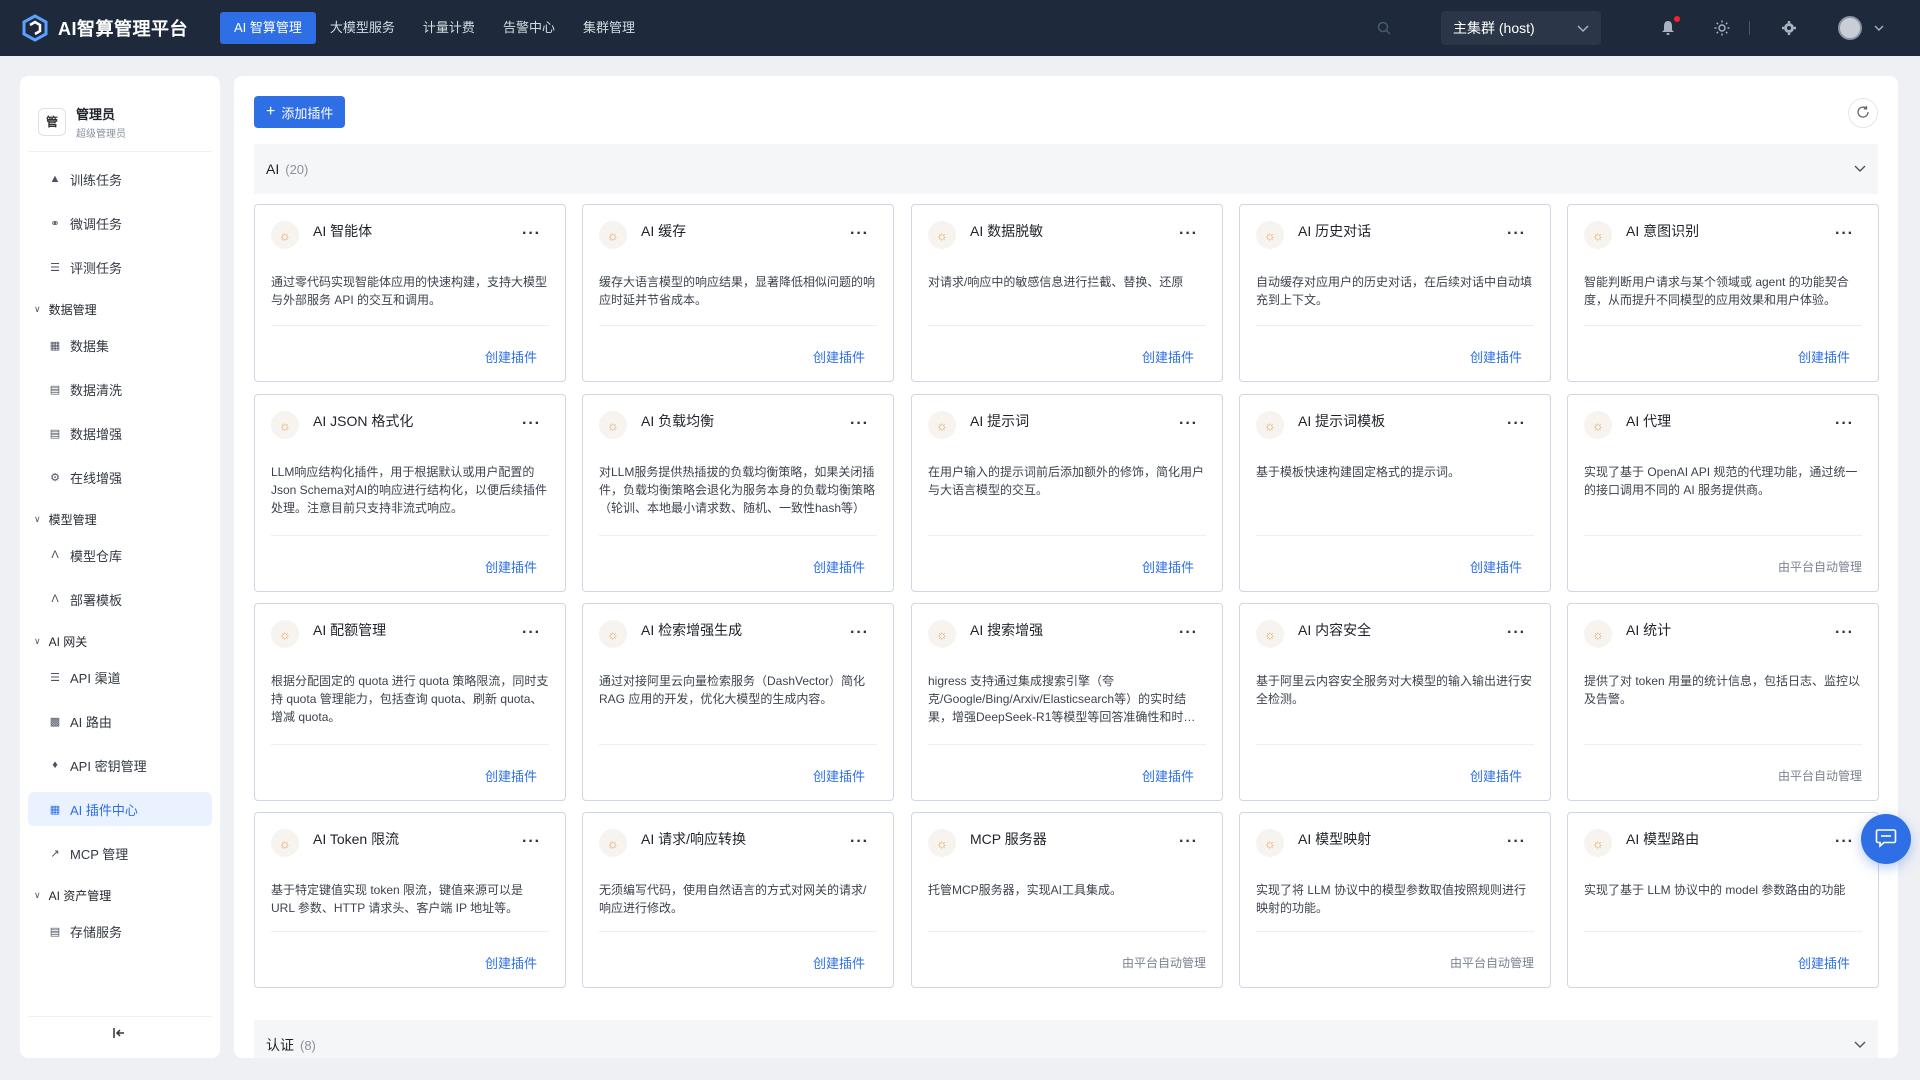  What do you see at coordinates (300, 112) in the screenshot?
I see `add-plugin-button: + 添加插件` at bounding box center [300, 112].